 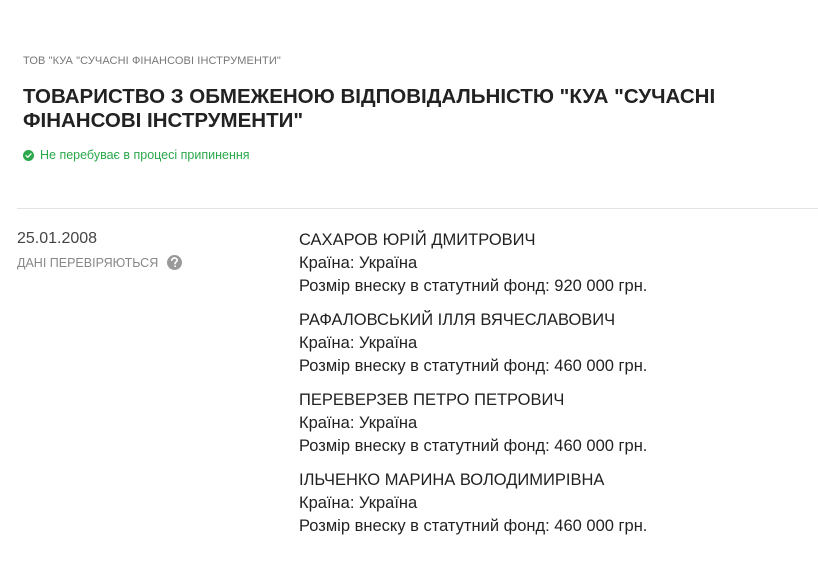 What do you see at coordinates (417, 208) in the screenshot?
I see `section-divider` at bounding box center [417, 208].